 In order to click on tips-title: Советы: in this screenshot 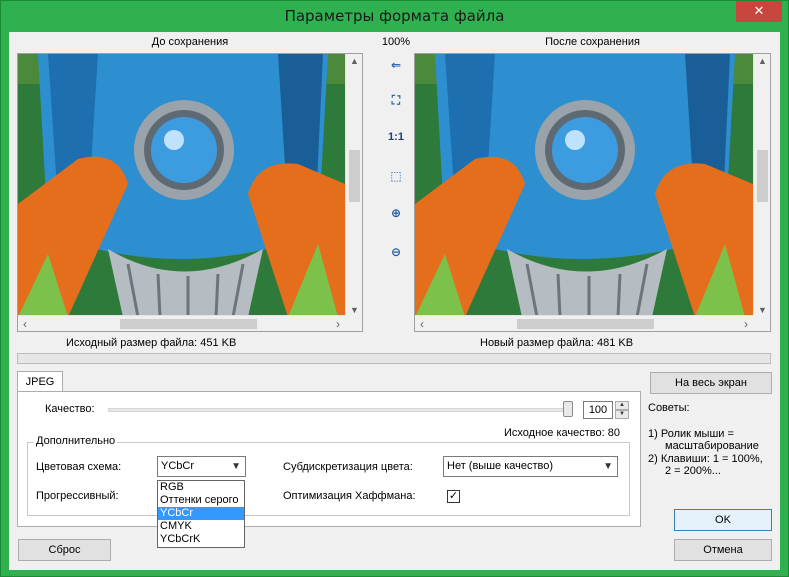, I will do `click(669, 408)`.